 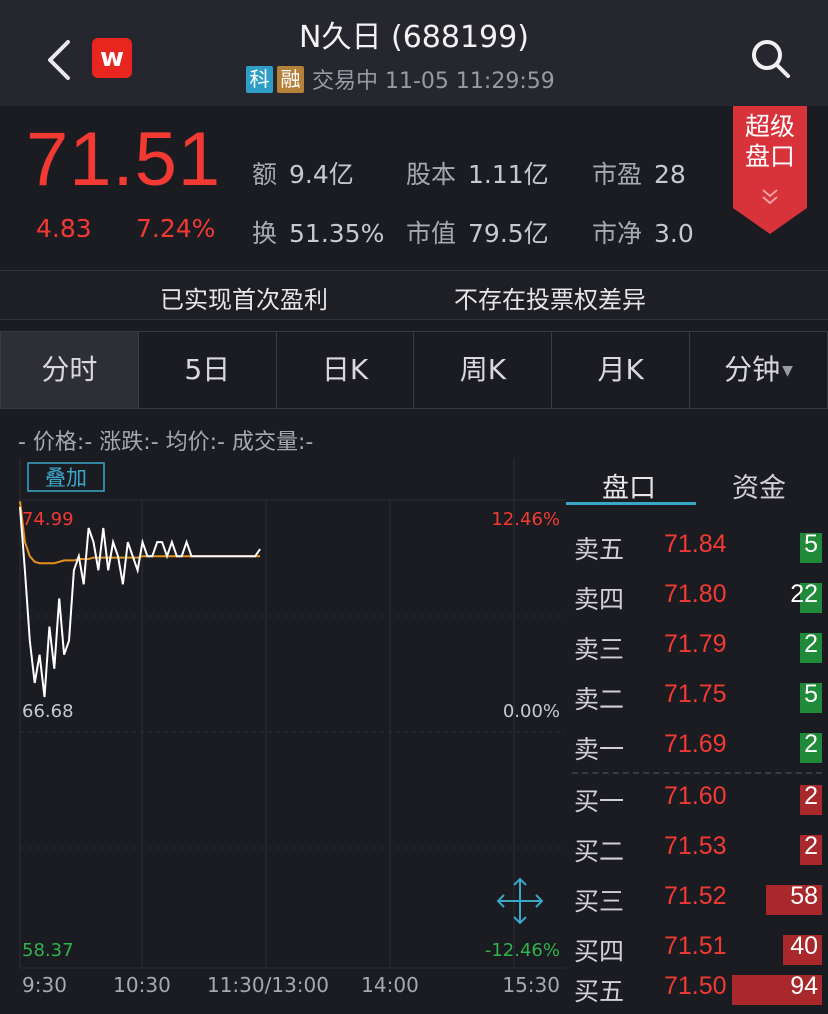 I want to click on trade-status-text: 交易中 11-05 11:29:59, so click(x=433, y=81).